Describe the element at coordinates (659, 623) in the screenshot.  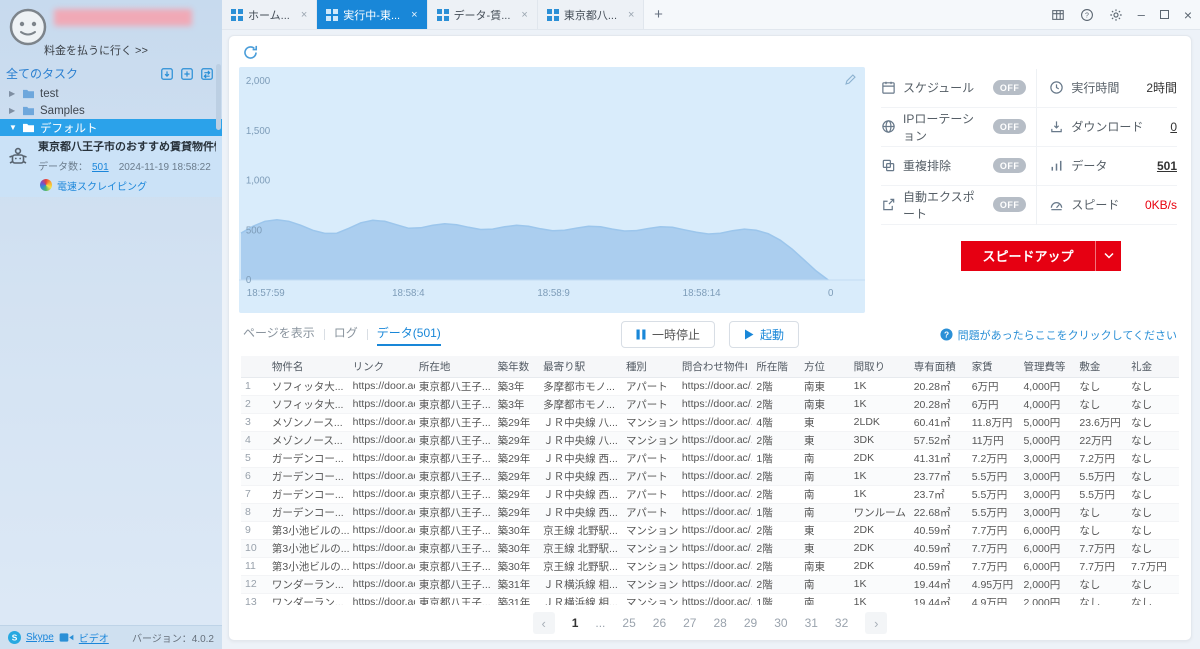
I see `page-number: 26` at that location.